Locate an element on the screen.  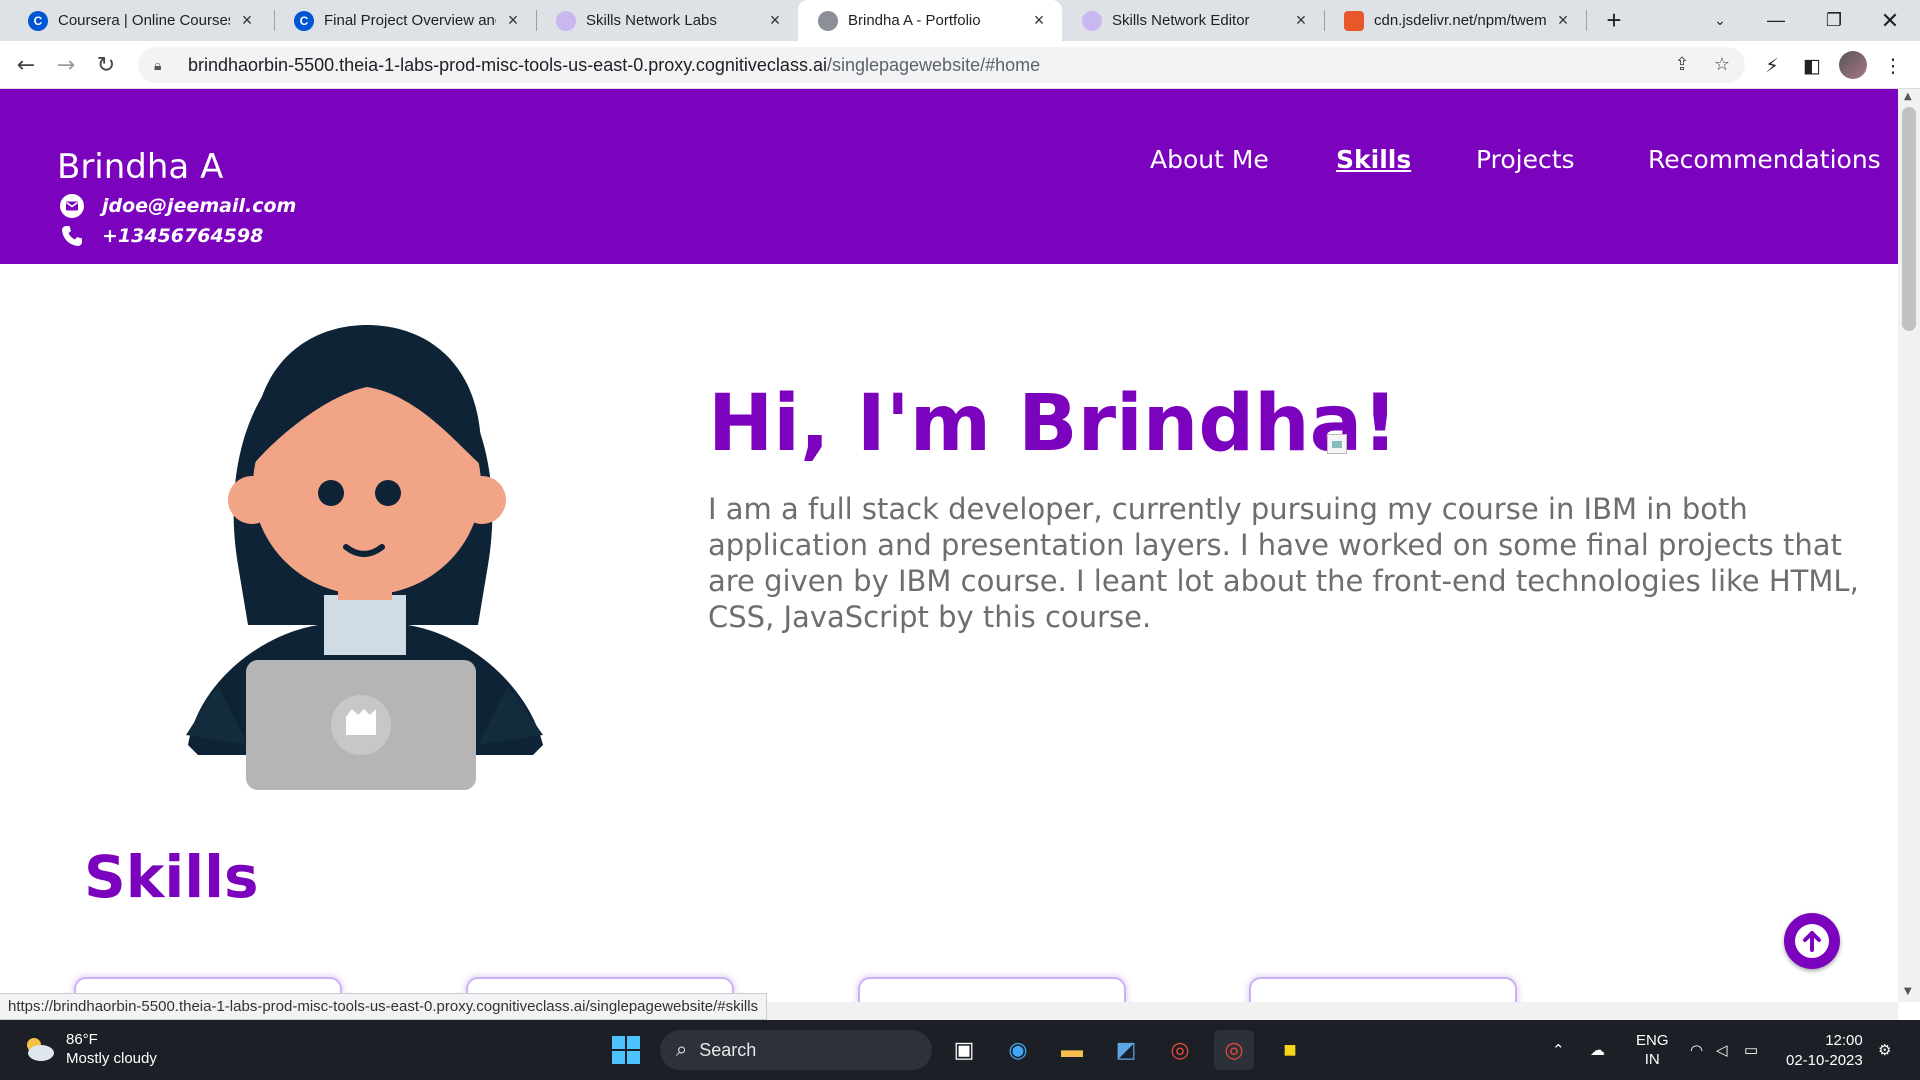
tab-final-project: C Final Project Overview and × is located at coordinates (405, 20).